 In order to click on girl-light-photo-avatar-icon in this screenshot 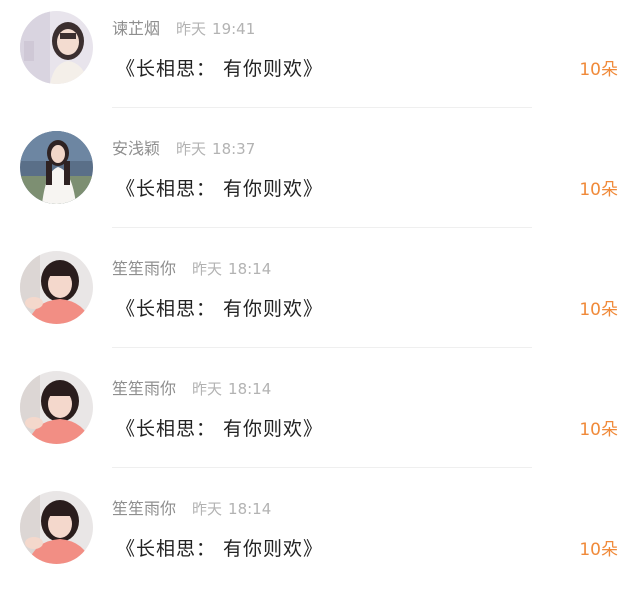, I will do `click(56, 47)`.